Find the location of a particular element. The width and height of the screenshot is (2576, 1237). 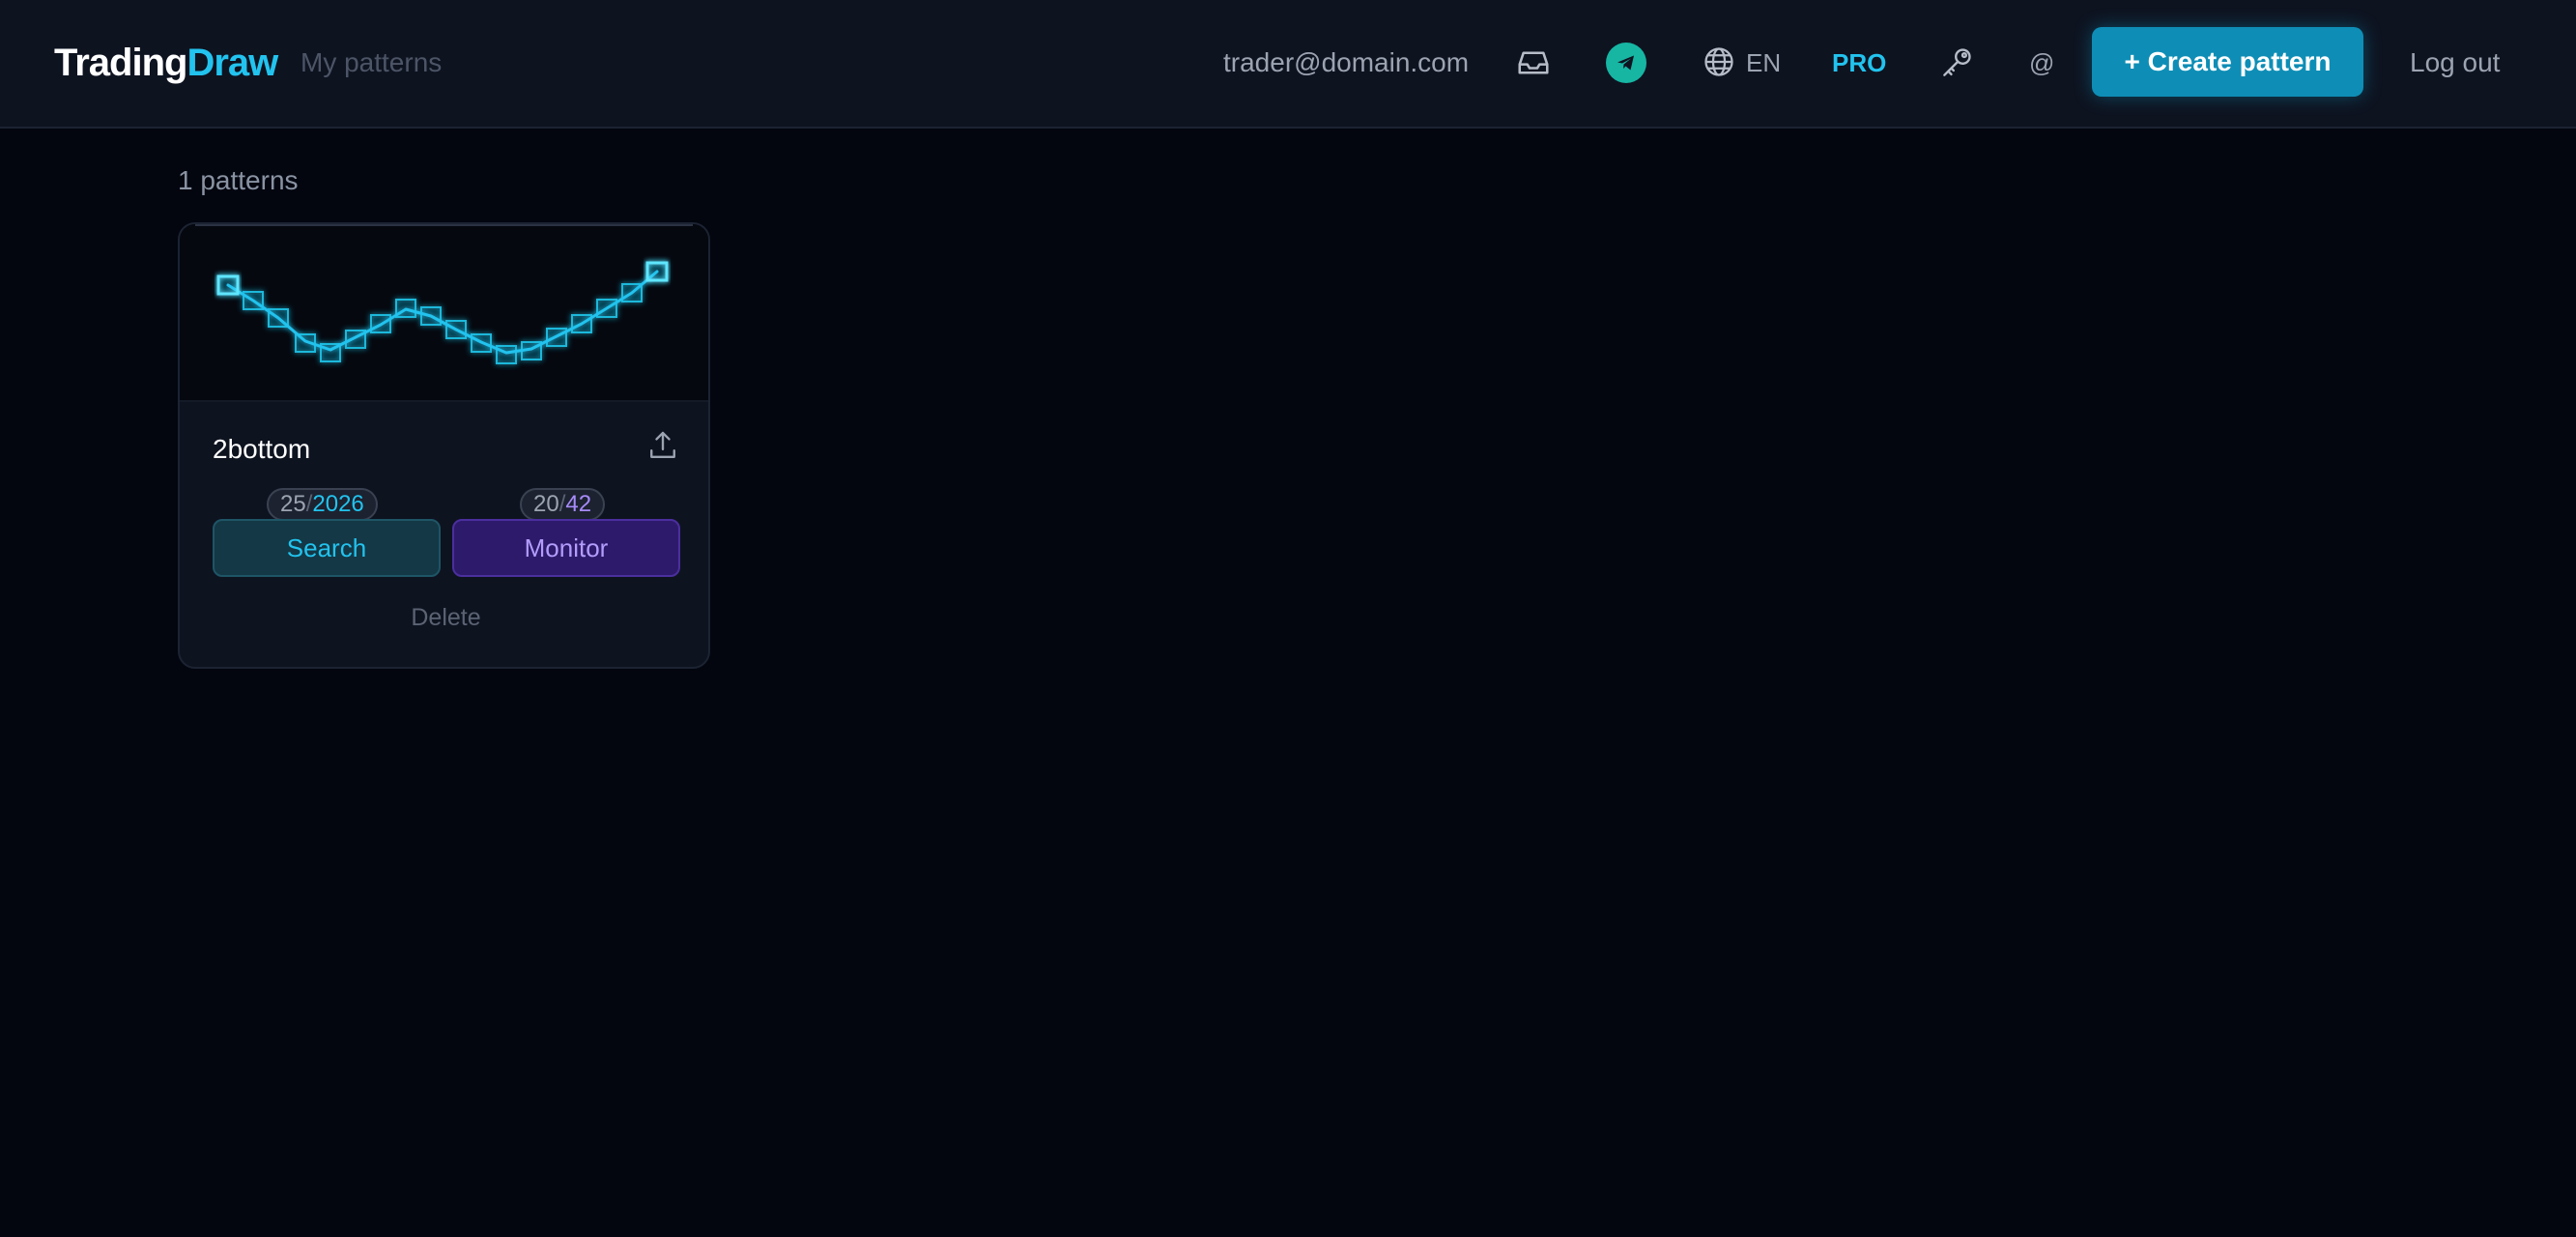

search-quota-badge: 25/2026 is located at coordinates (322, 504).